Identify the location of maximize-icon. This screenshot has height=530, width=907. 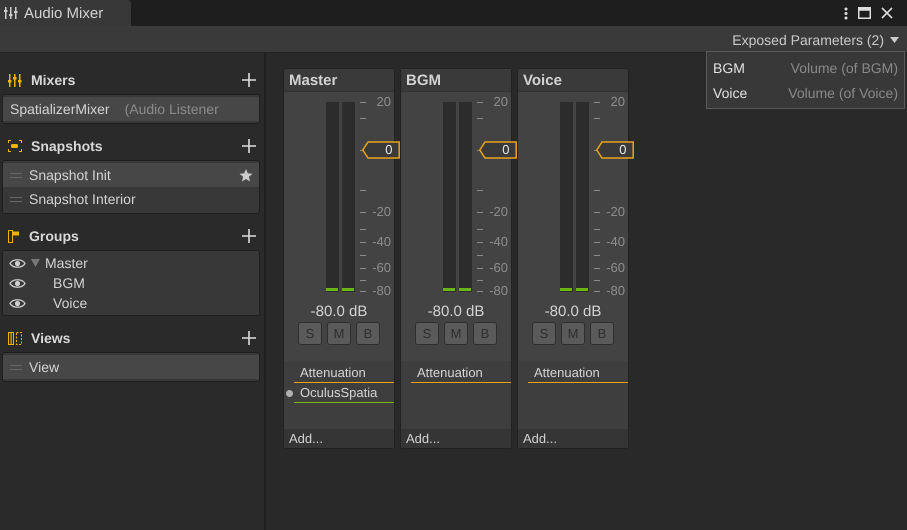
(864, 13).